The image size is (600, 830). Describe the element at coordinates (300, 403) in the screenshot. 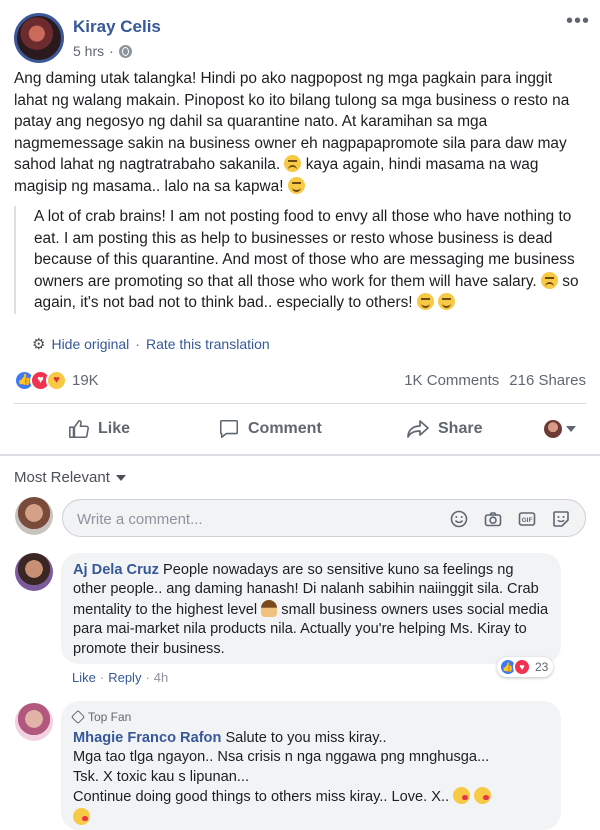

I see `divider` at that location.